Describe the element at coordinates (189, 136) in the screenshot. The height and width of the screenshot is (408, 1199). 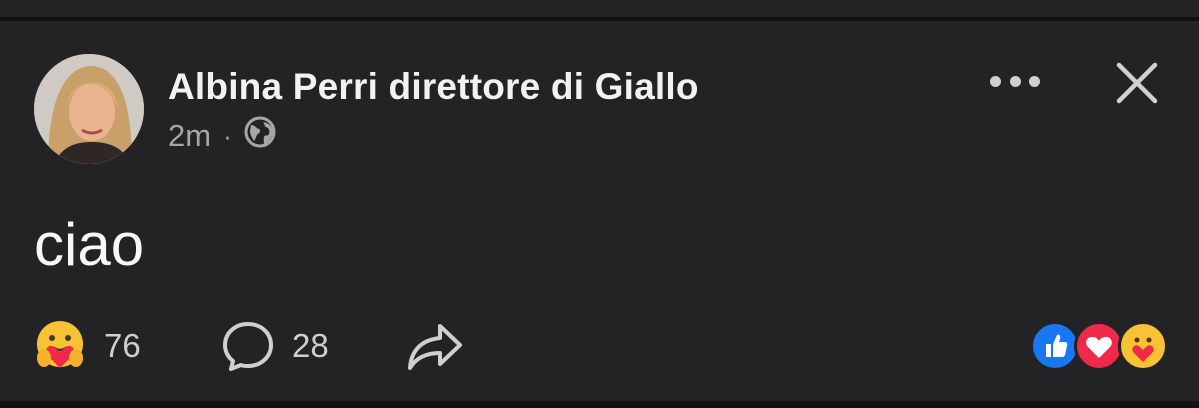
I see `post-timestamp: 2m` at that location.